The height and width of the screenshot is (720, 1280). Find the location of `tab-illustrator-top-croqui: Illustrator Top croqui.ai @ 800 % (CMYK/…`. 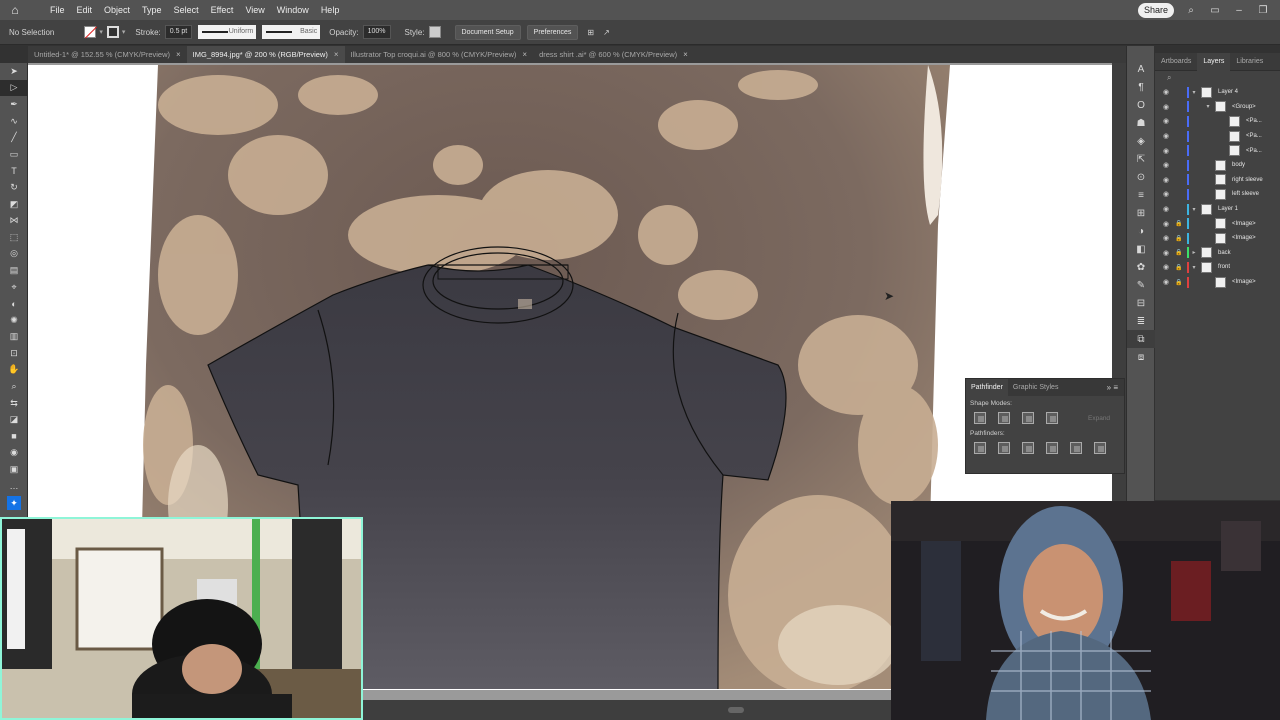

tab-illustrator-top-croqui: Illustrator Top croqui.ai @ 800 % (CMYK/… is located at coordinates (439, 54).